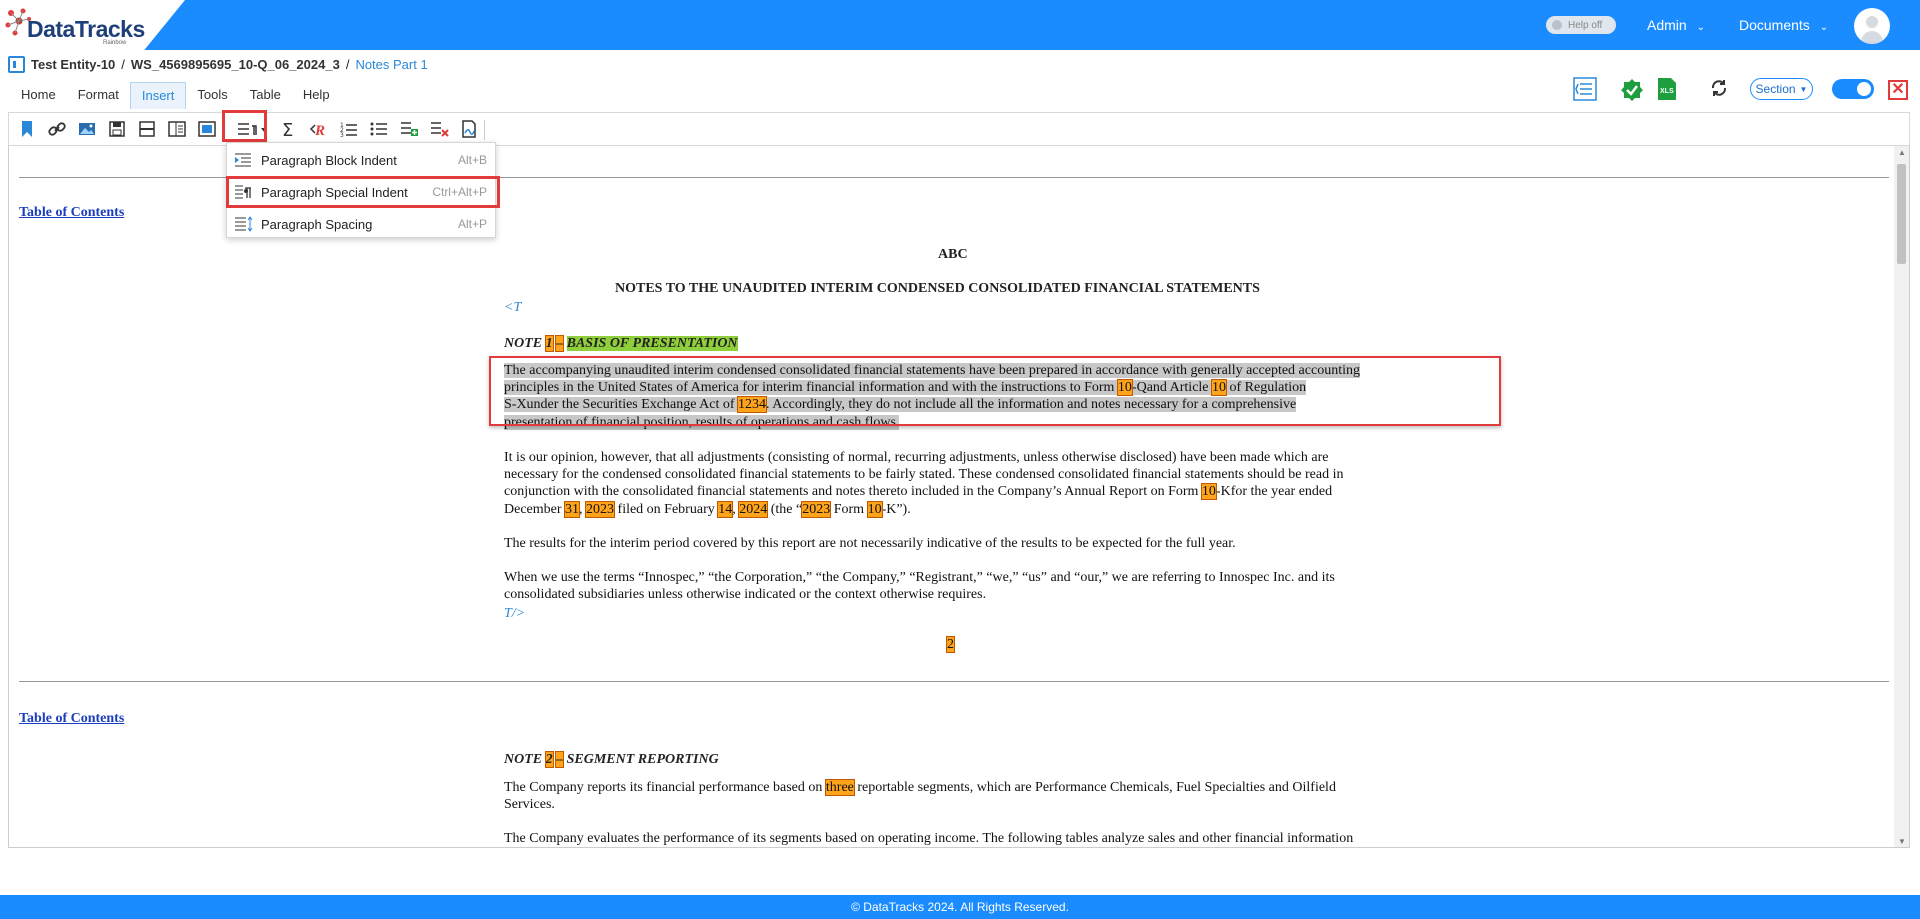 The height and width of the screenshot is (919, 1920). I want to click on scroll-thumb, so click(1901, 214).